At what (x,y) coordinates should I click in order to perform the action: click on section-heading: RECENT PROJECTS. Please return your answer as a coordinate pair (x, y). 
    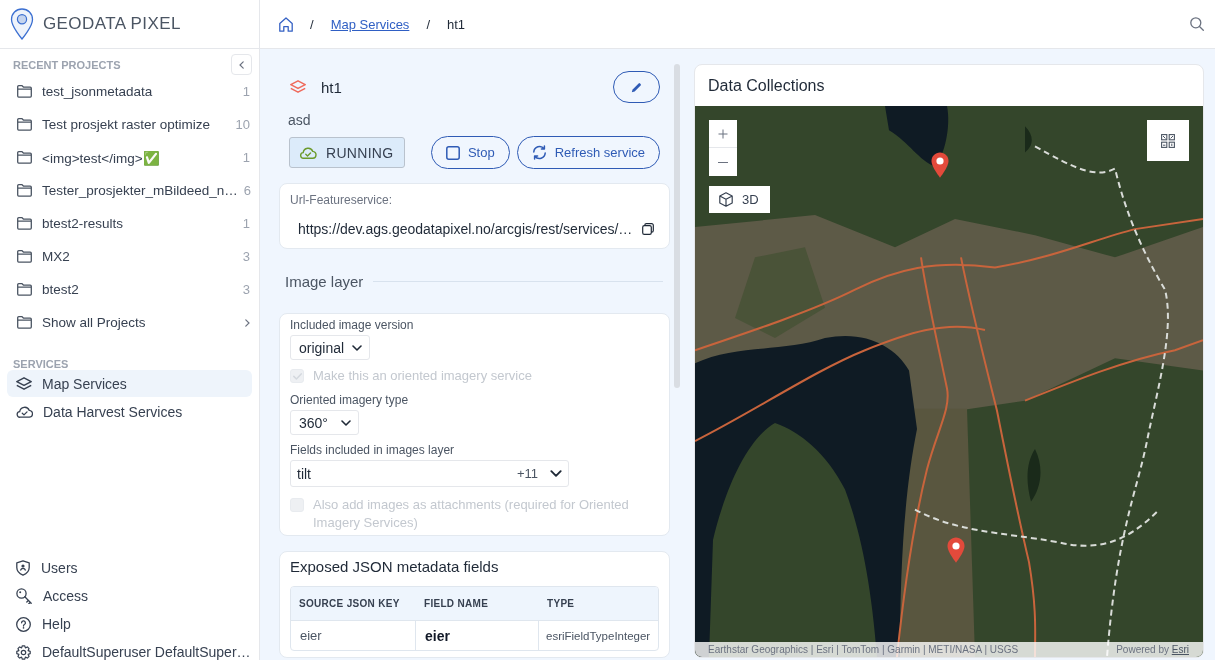
    Looking at the image, I should click on (67, 64).